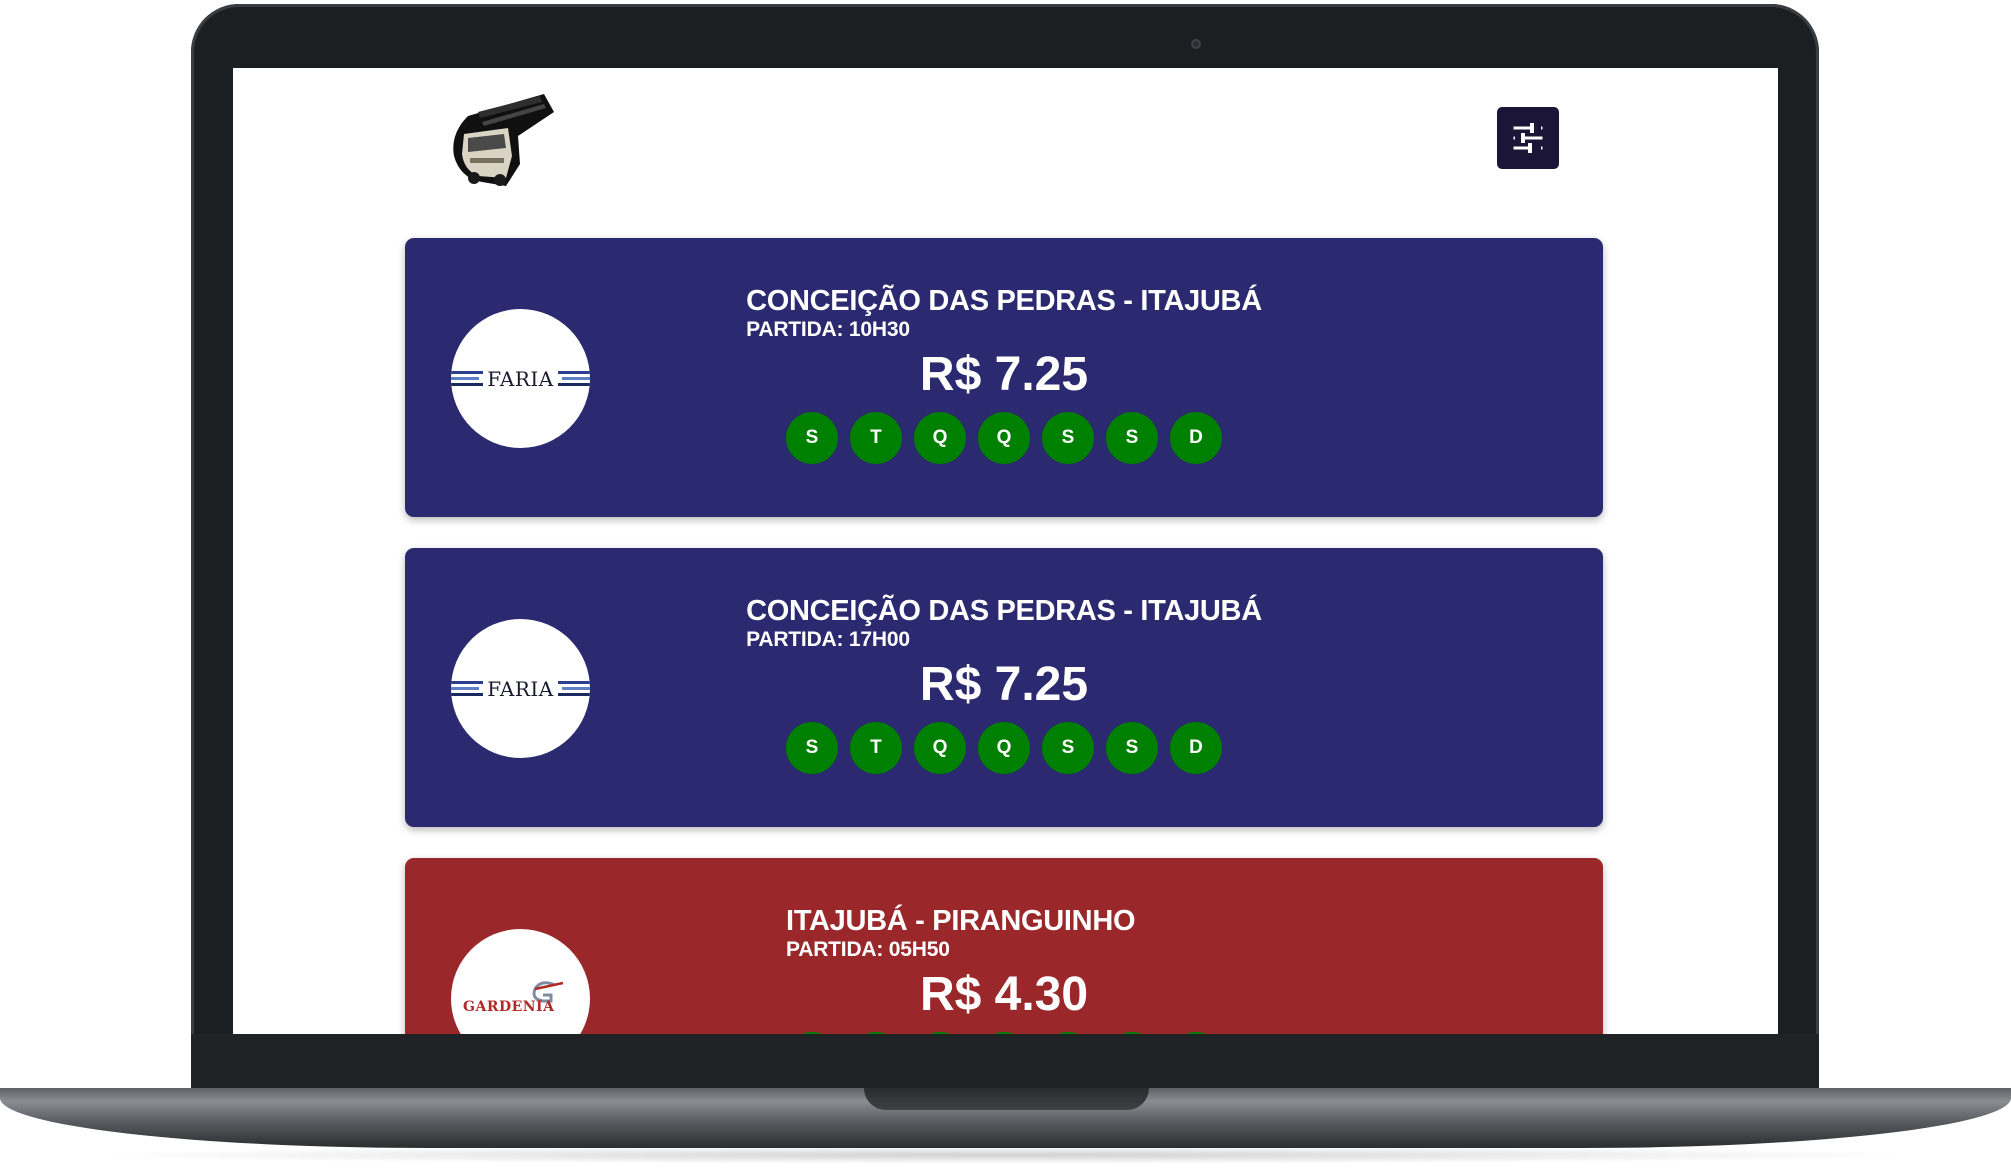 Image resolution: width=2011 pixels, height=1171 pixels. I want to click on sliders-icon, so click(1528, 138).